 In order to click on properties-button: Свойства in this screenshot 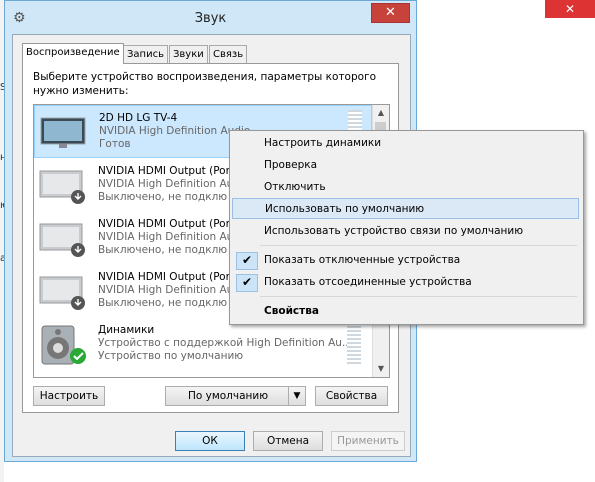, I will do `click(351, 396)`.